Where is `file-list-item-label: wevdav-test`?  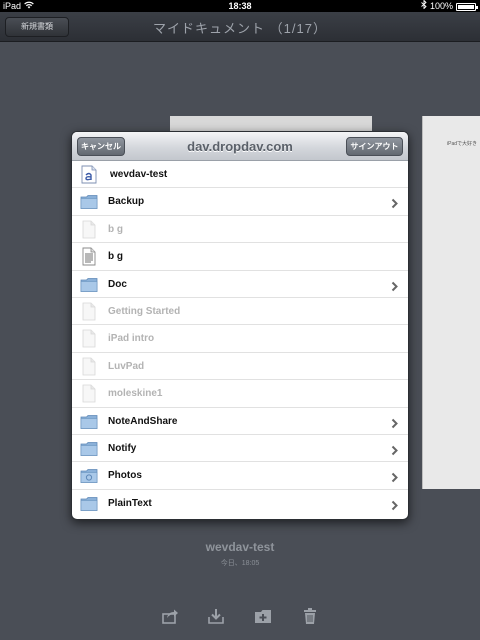 file-list-item-label: wevdav-test is located at coordinates (139, 174).